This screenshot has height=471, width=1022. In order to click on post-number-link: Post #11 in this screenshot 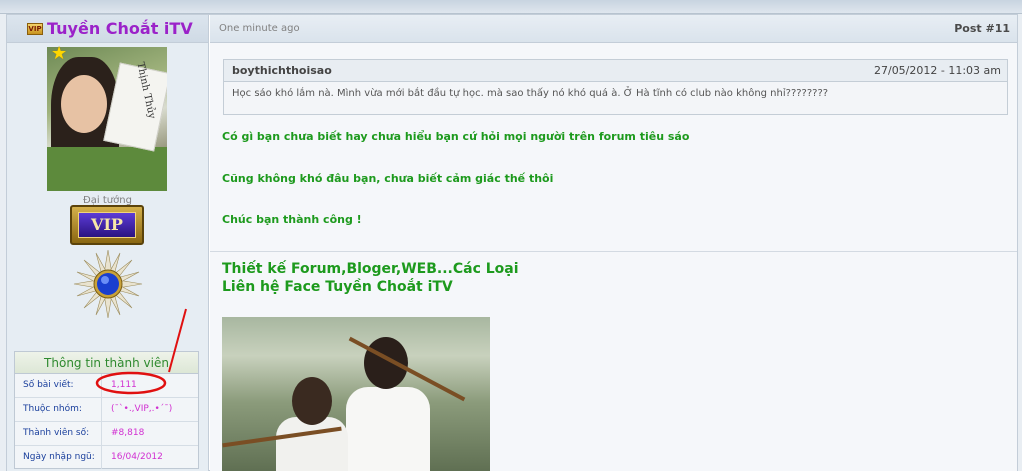, I will do `click(982, 28)`.